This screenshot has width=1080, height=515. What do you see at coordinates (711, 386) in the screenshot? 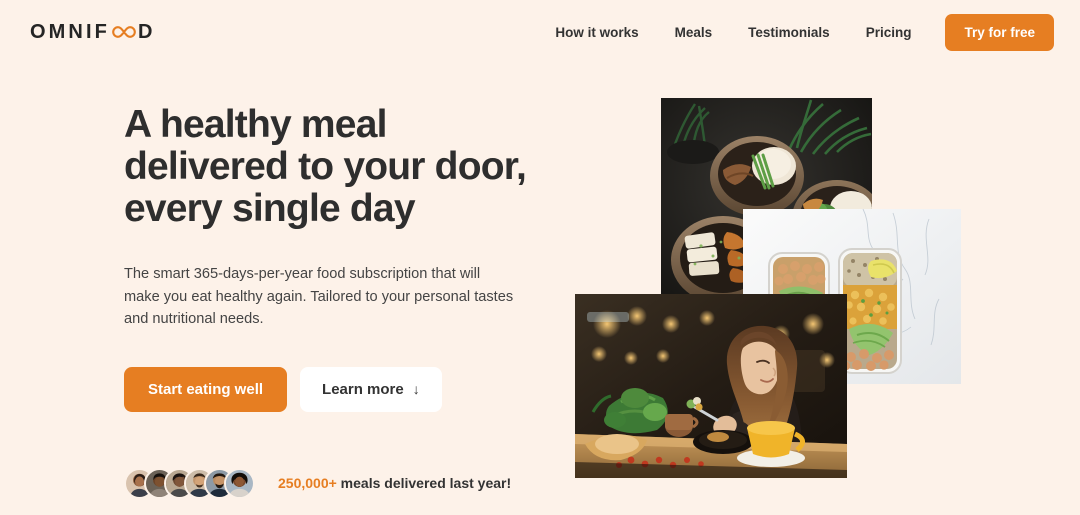
I see `woman-eating-photo` at bounding box center [711, 386].